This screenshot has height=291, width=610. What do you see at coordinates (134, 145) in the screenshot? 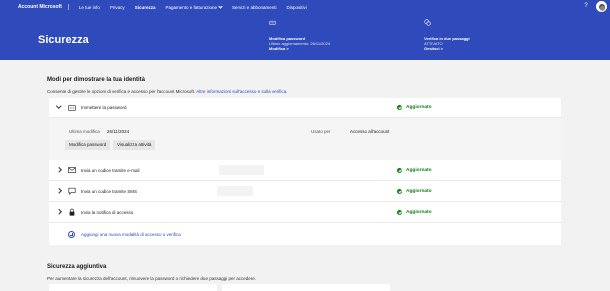
I see `view-activity-button: Visualizza attività` at bounding box center [134, 145].